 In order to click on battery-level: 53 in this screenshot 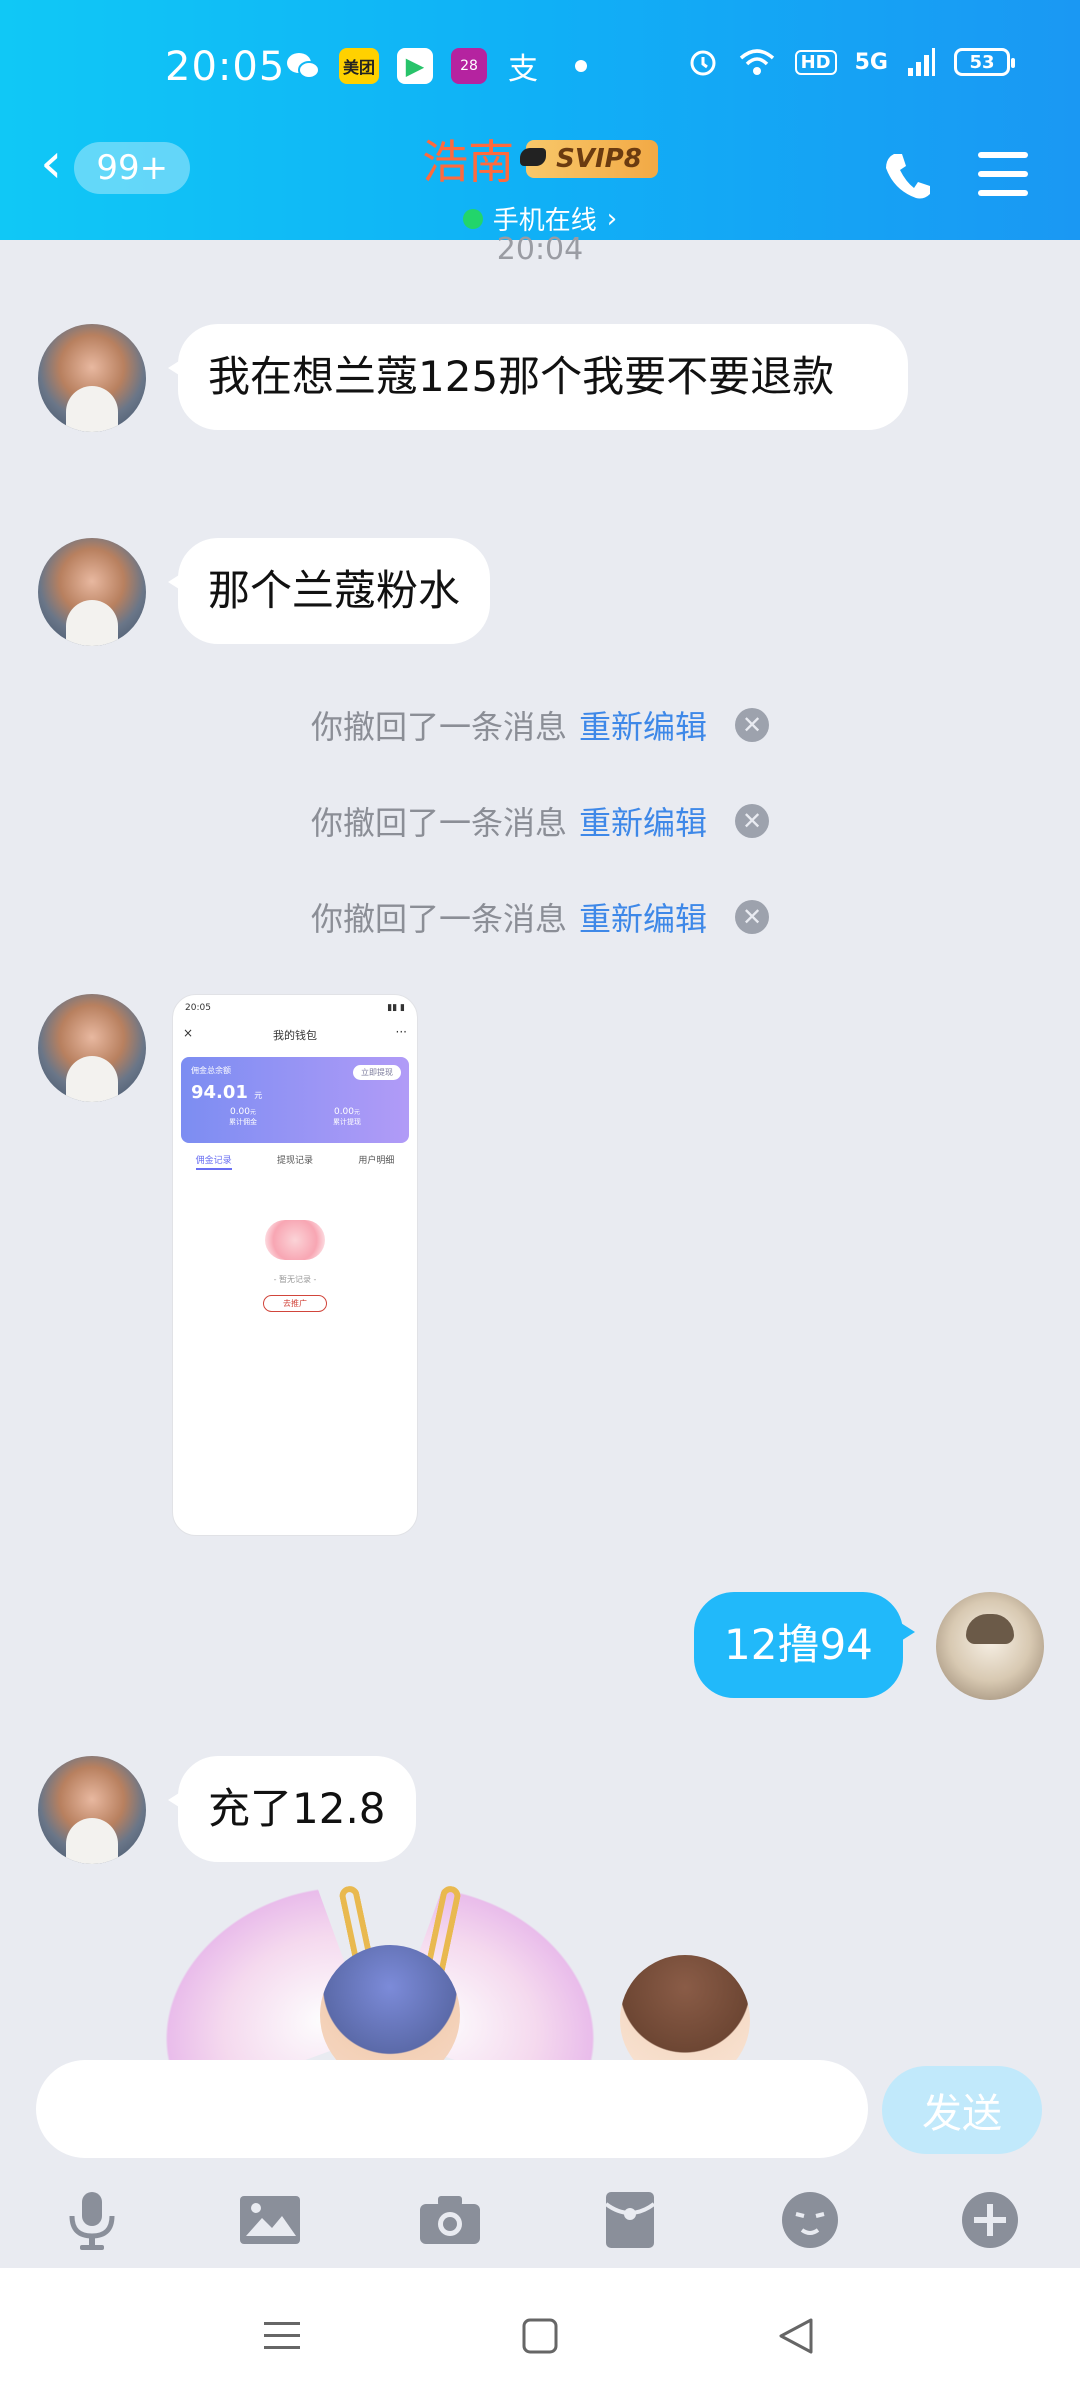, I will do `click(982, 62)`.